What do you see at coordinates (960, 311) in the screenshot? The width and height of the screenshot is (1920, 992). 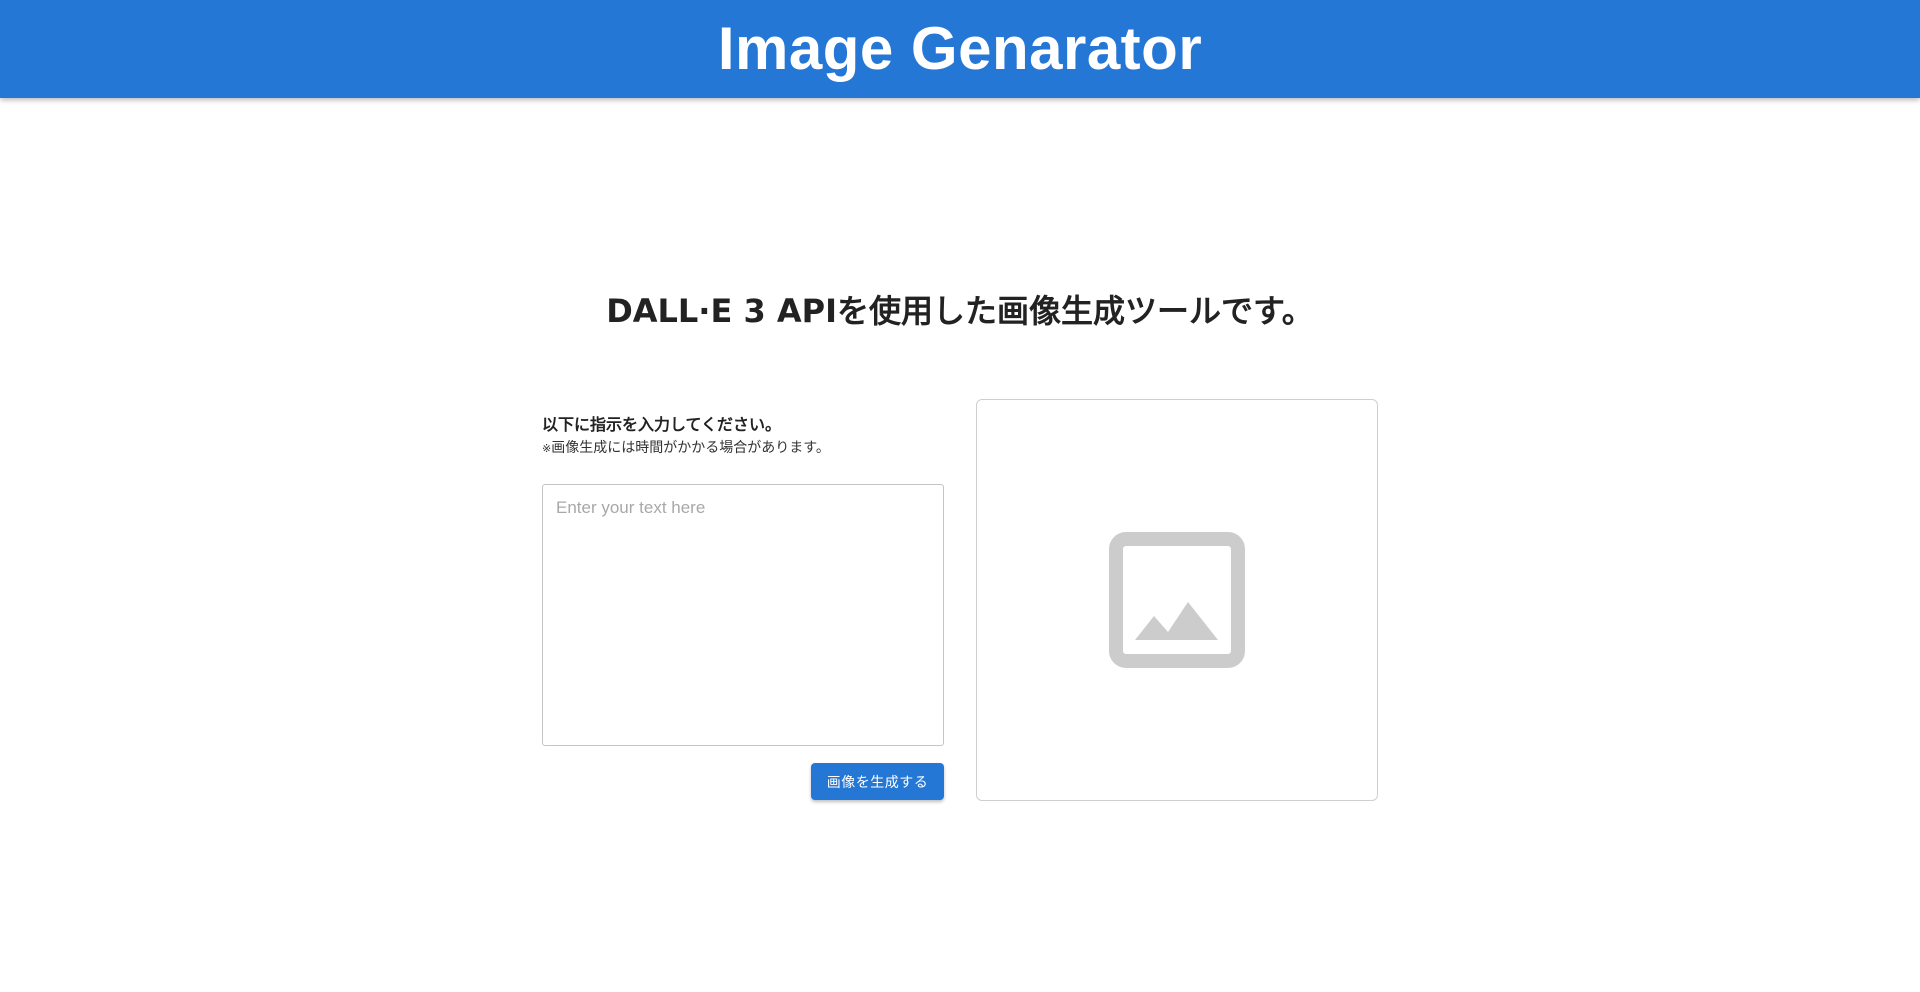 I see `page-heading: DALL·E 3 APIを使用した画像生成ツールです。` at bounding box center [960, 311].